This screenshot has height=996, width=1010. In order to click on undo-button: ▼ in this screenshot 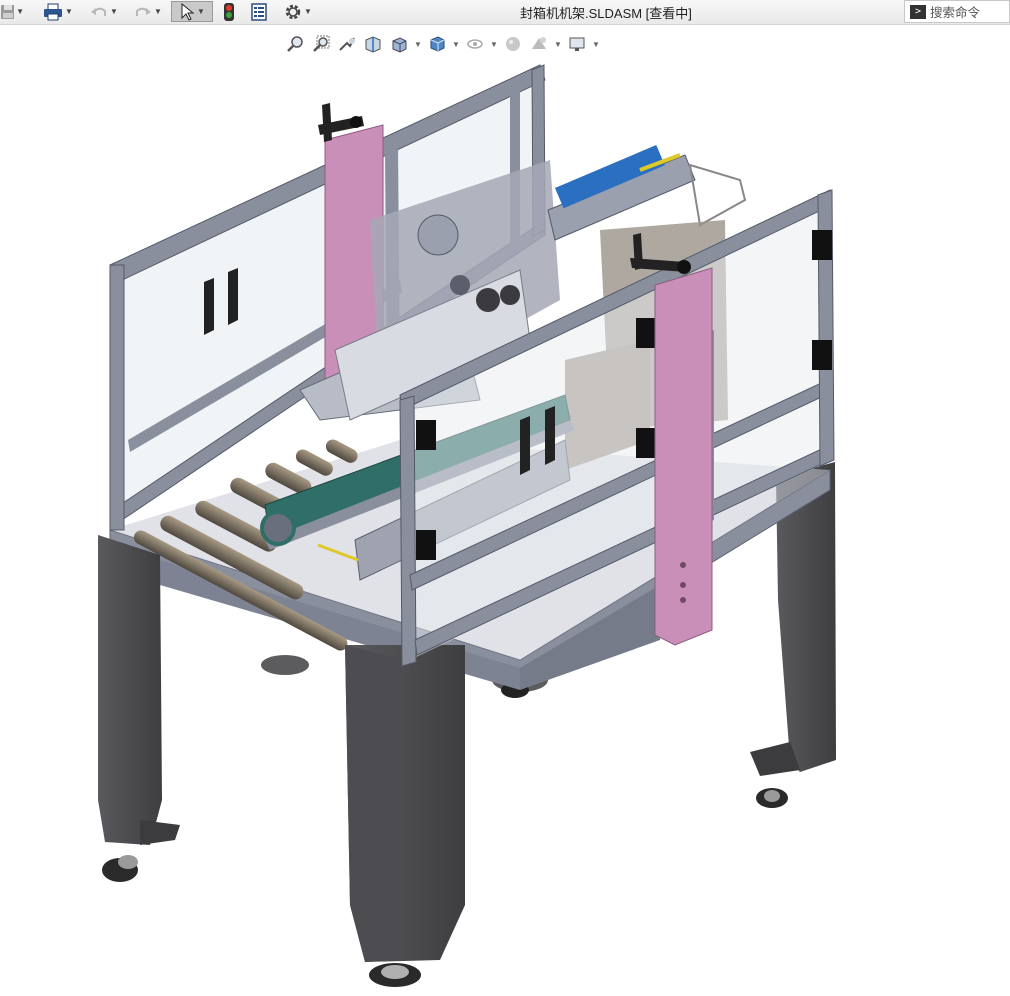, I will do `click(104, 11)`.